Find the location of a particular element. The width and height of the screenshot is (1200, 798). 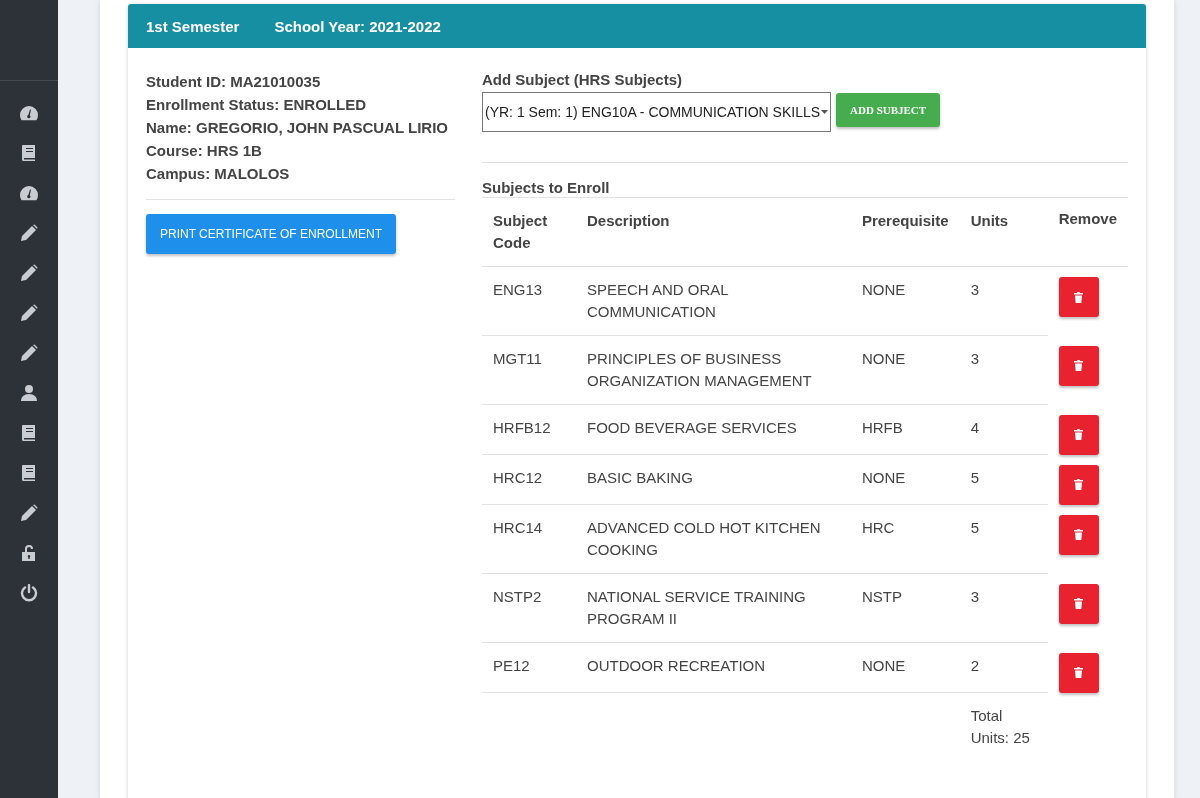

column-header: Units is located at coordinates (1003, 232).